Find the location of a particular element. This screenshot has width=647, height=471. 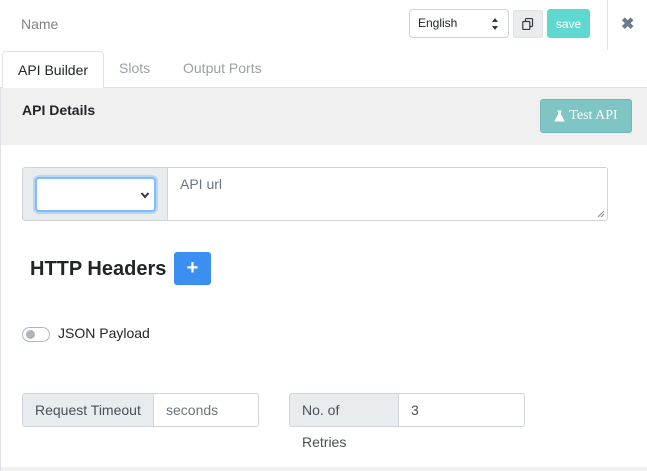

close-icon: ✖ is located at coordinates (629, 23).